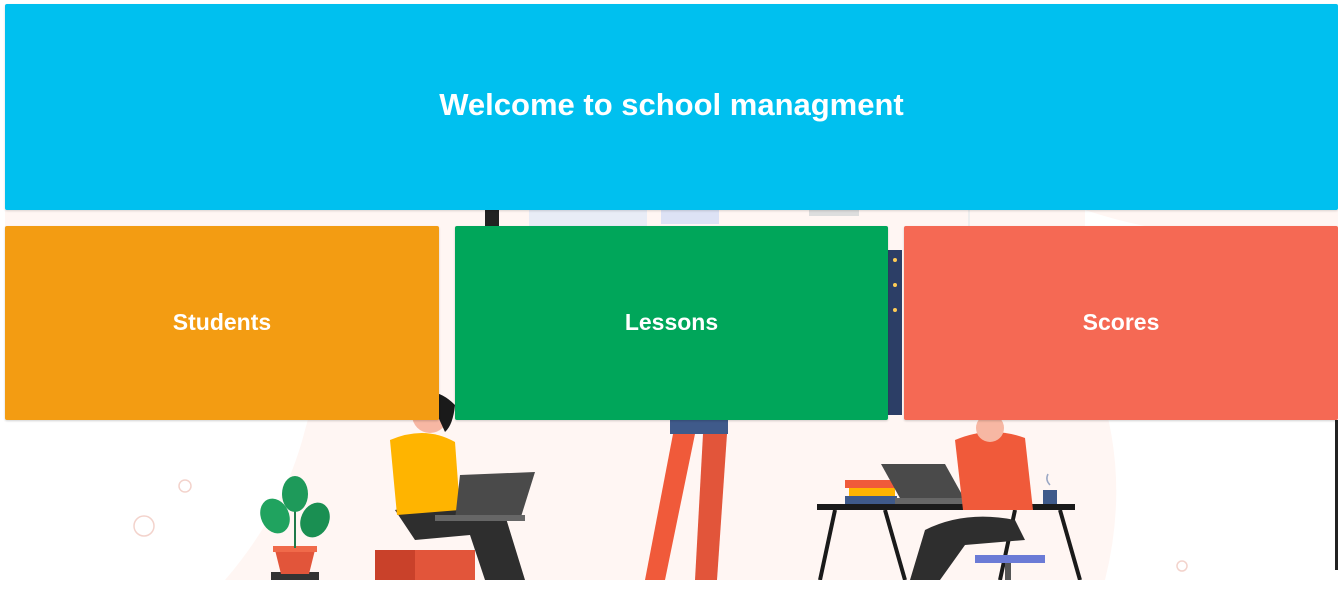  I want to click on scores-tile-label: Scores, so click(1121, 321).